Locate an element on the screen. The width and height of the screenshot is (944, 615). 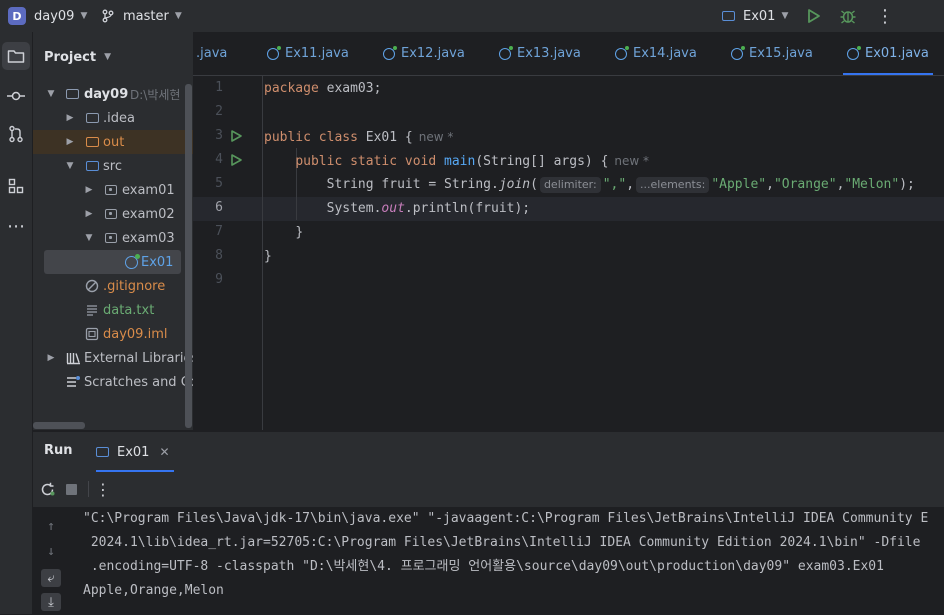
tree-item-out: ▶ out is located at coordinates (113, 142).